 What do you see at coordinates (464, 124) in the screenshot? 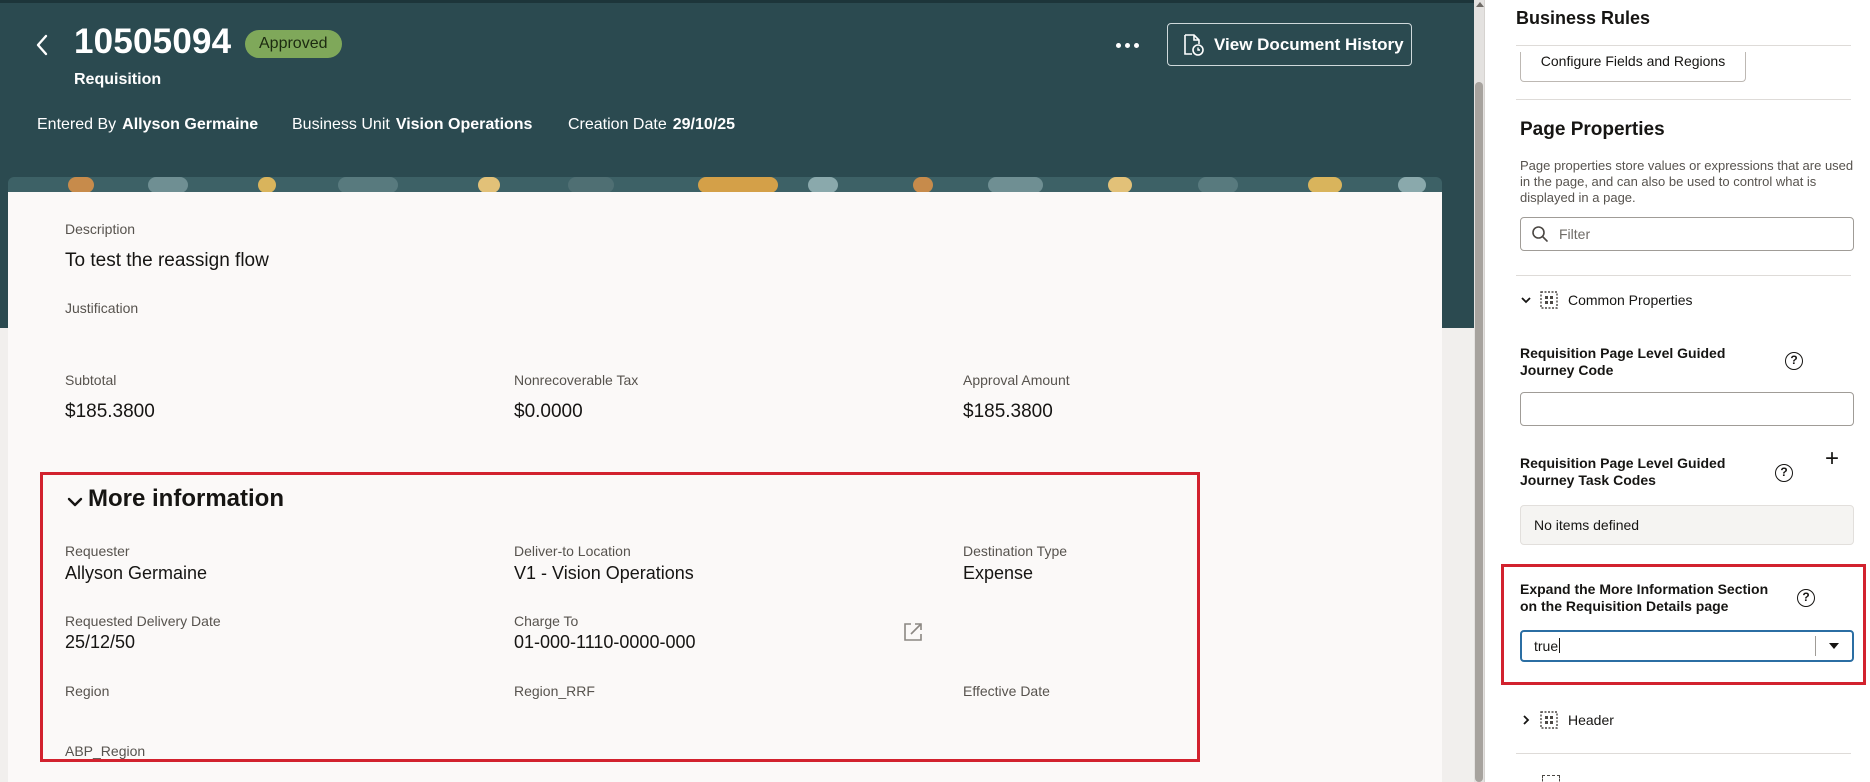
I see `business-unit-value: Vision Operations` at bounding box center [464, 124].